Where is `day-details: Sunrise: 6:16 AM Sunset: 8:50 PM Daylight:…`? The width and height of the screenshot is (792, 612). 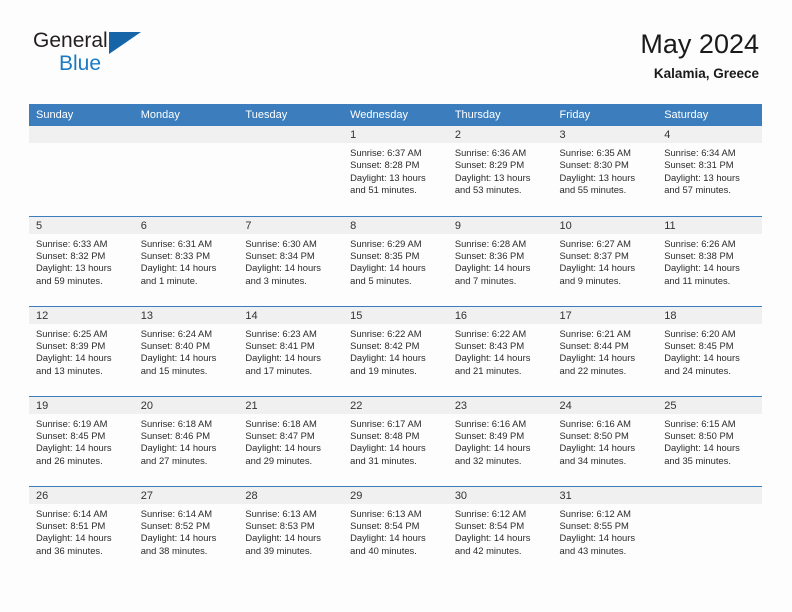 day-details: Sunrise: 6:16 AM Sunset: 8:50 PM Daylight:… is located at coordinates (605, 441).